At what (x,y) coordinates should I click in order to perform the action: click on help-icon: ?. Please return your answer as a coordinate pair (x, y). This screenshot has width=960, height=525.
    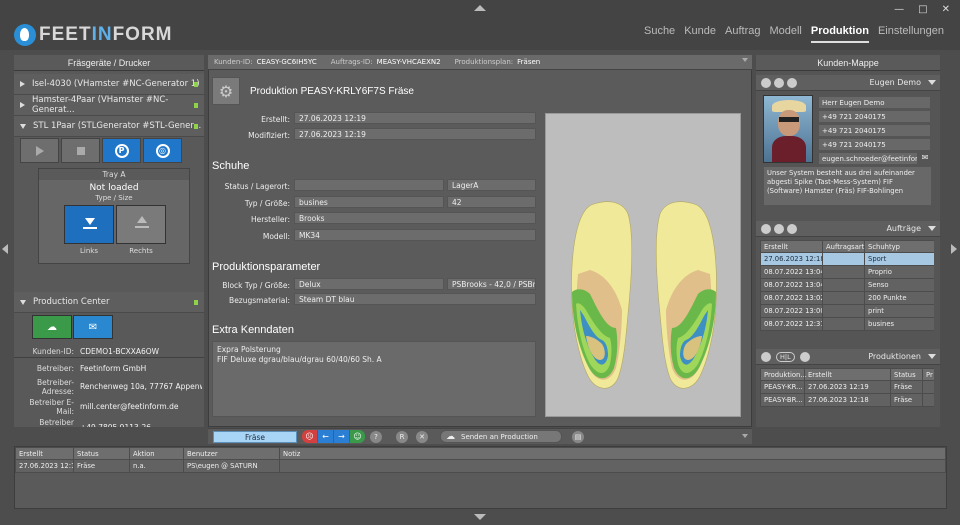
    Looking at the image, I should click on (376, 437).